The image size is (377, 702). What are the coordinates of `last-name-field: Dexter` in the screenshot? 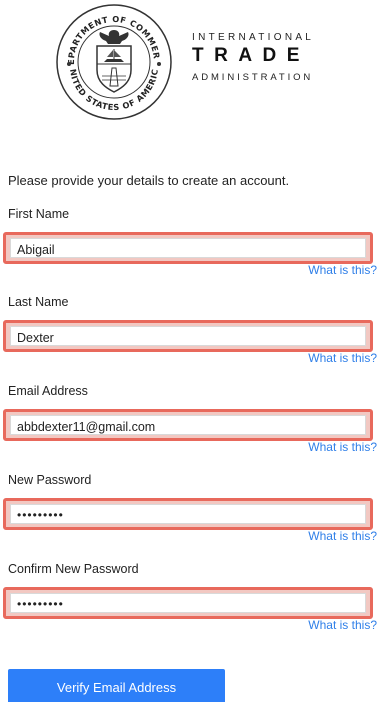 It's located at (188, 336).